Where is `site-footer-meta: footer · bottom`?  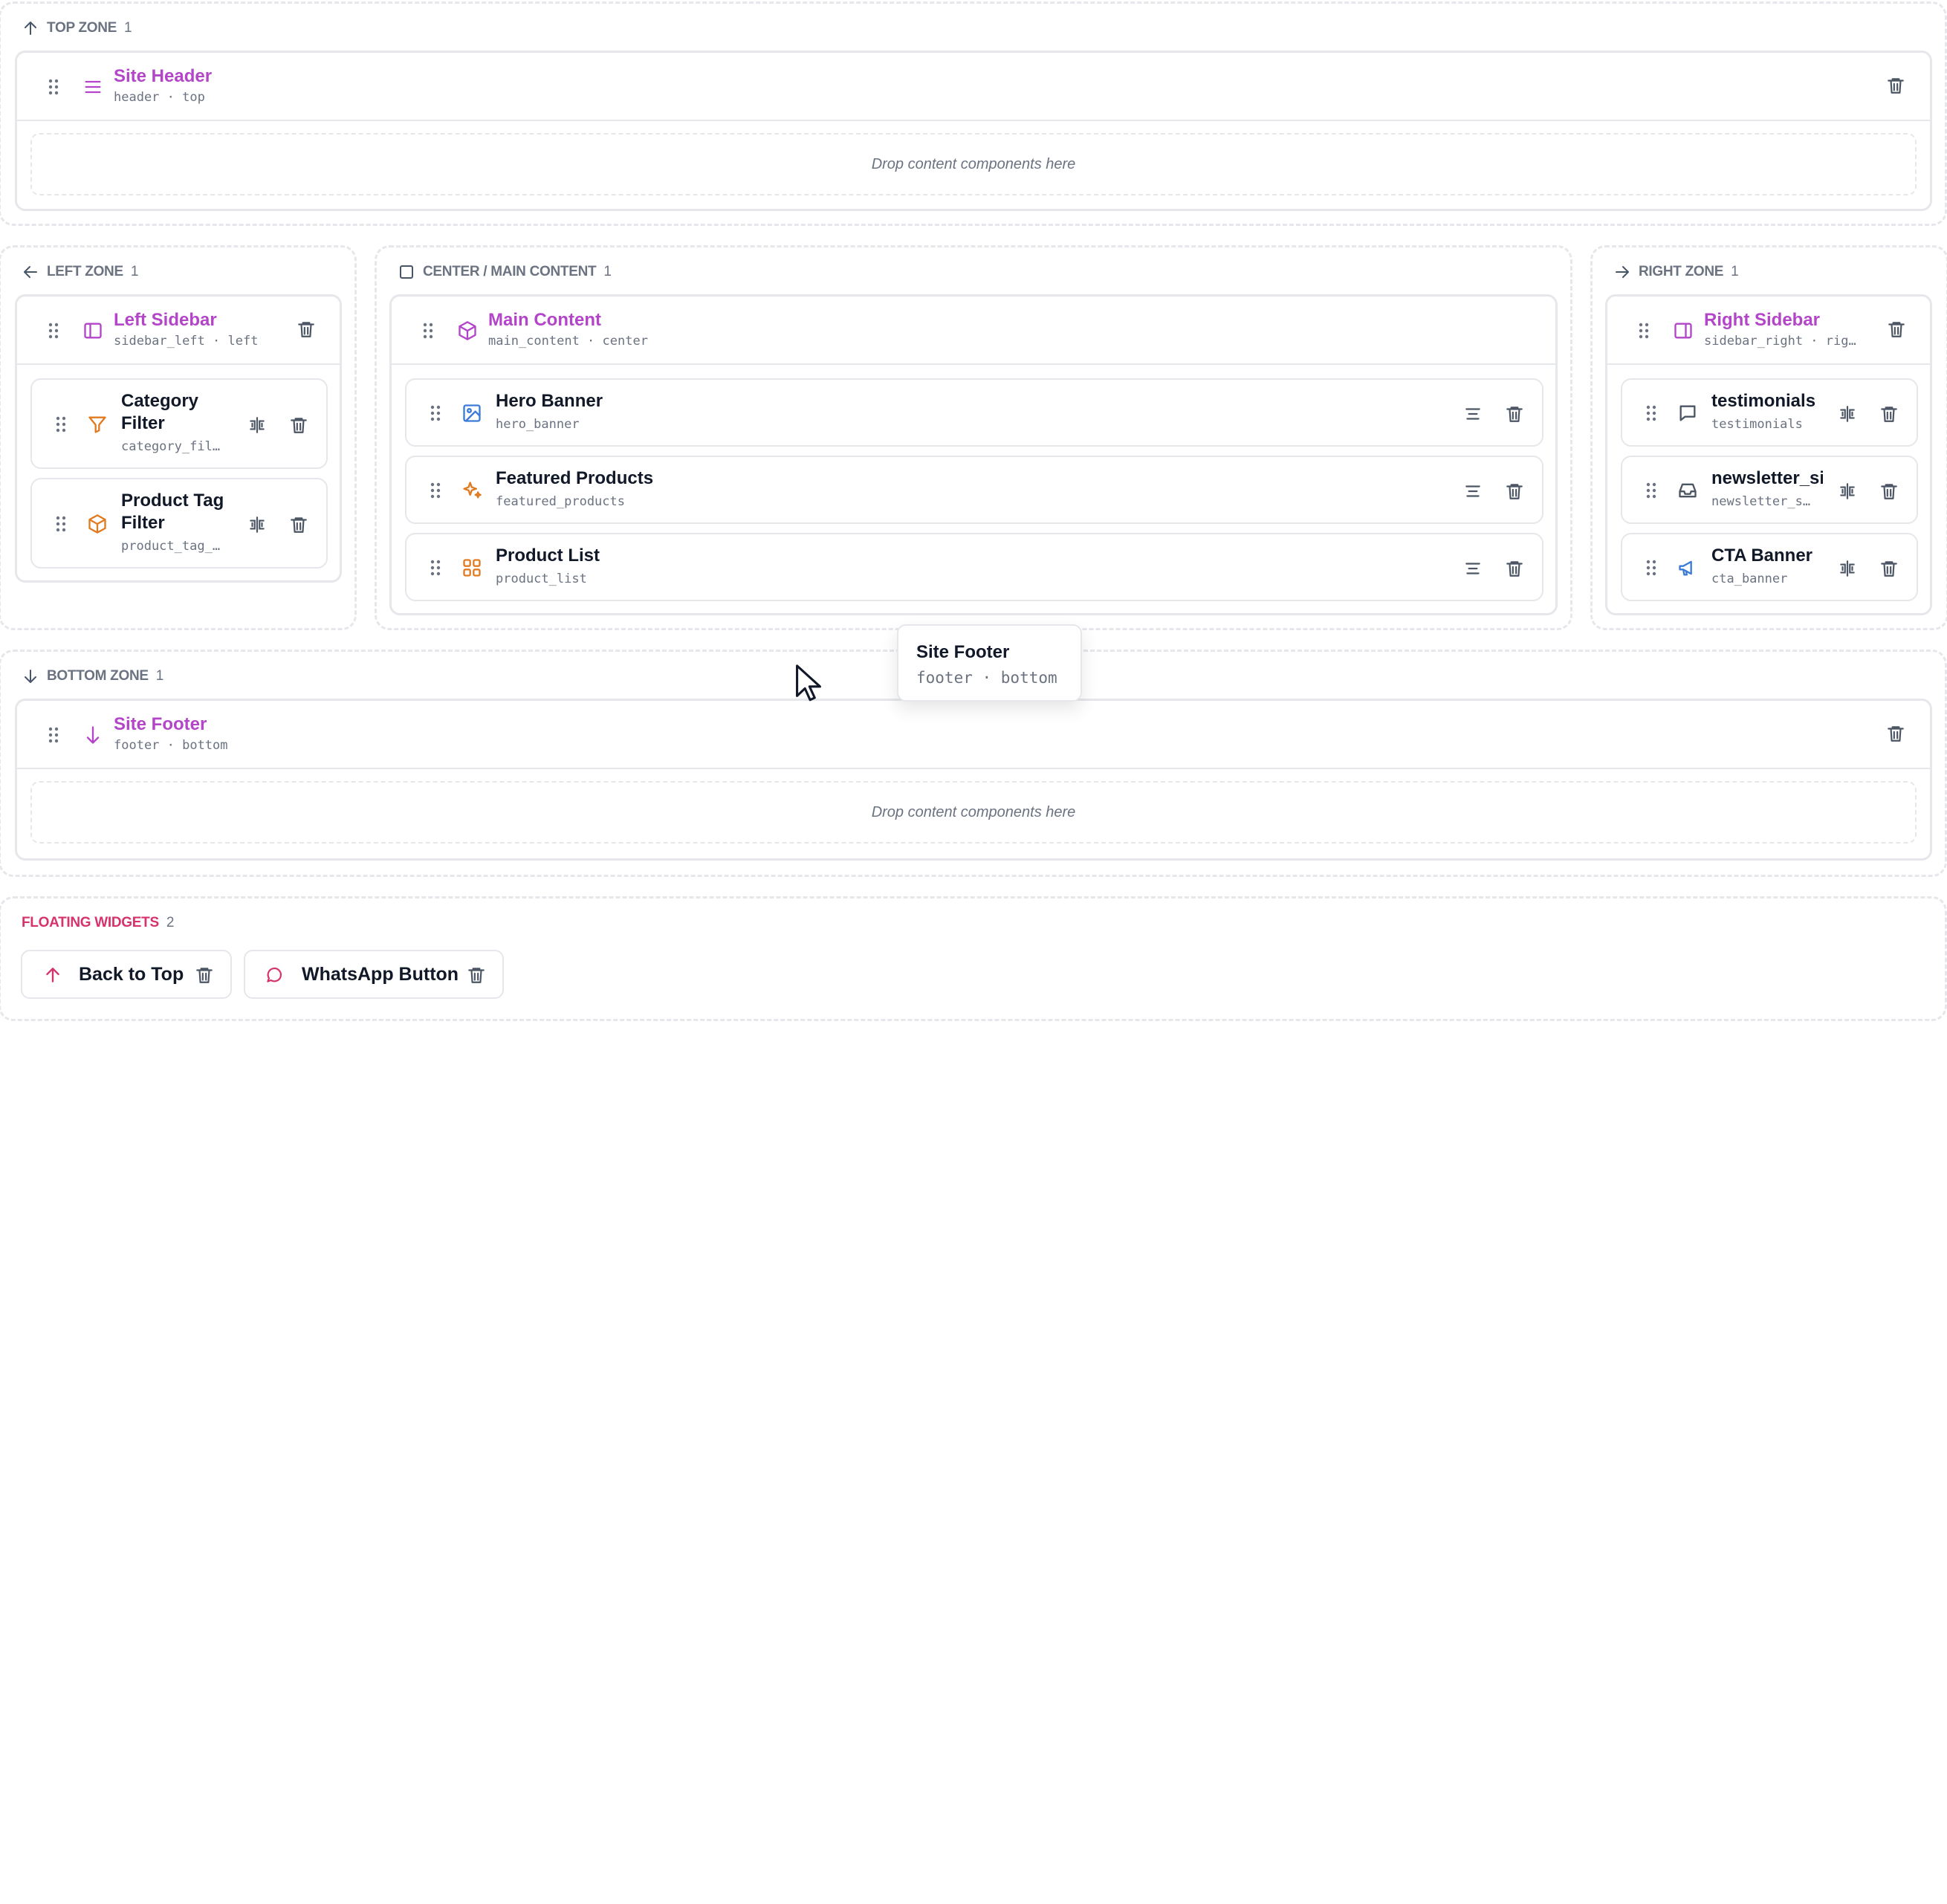
site-footer-meta: footer · bottom is located at coordinates (171, 746).